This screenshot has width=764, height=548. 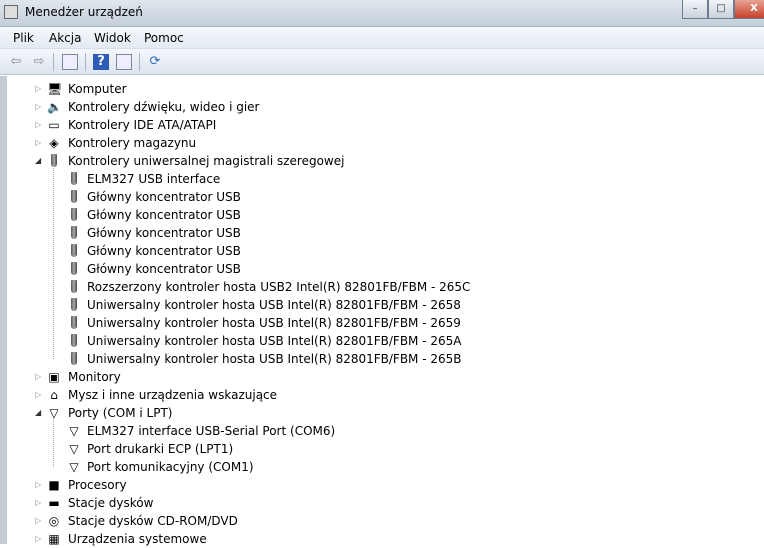 I want to click on tree-category: ▷ 🖥 Komputer, so click(x=382, y=89).